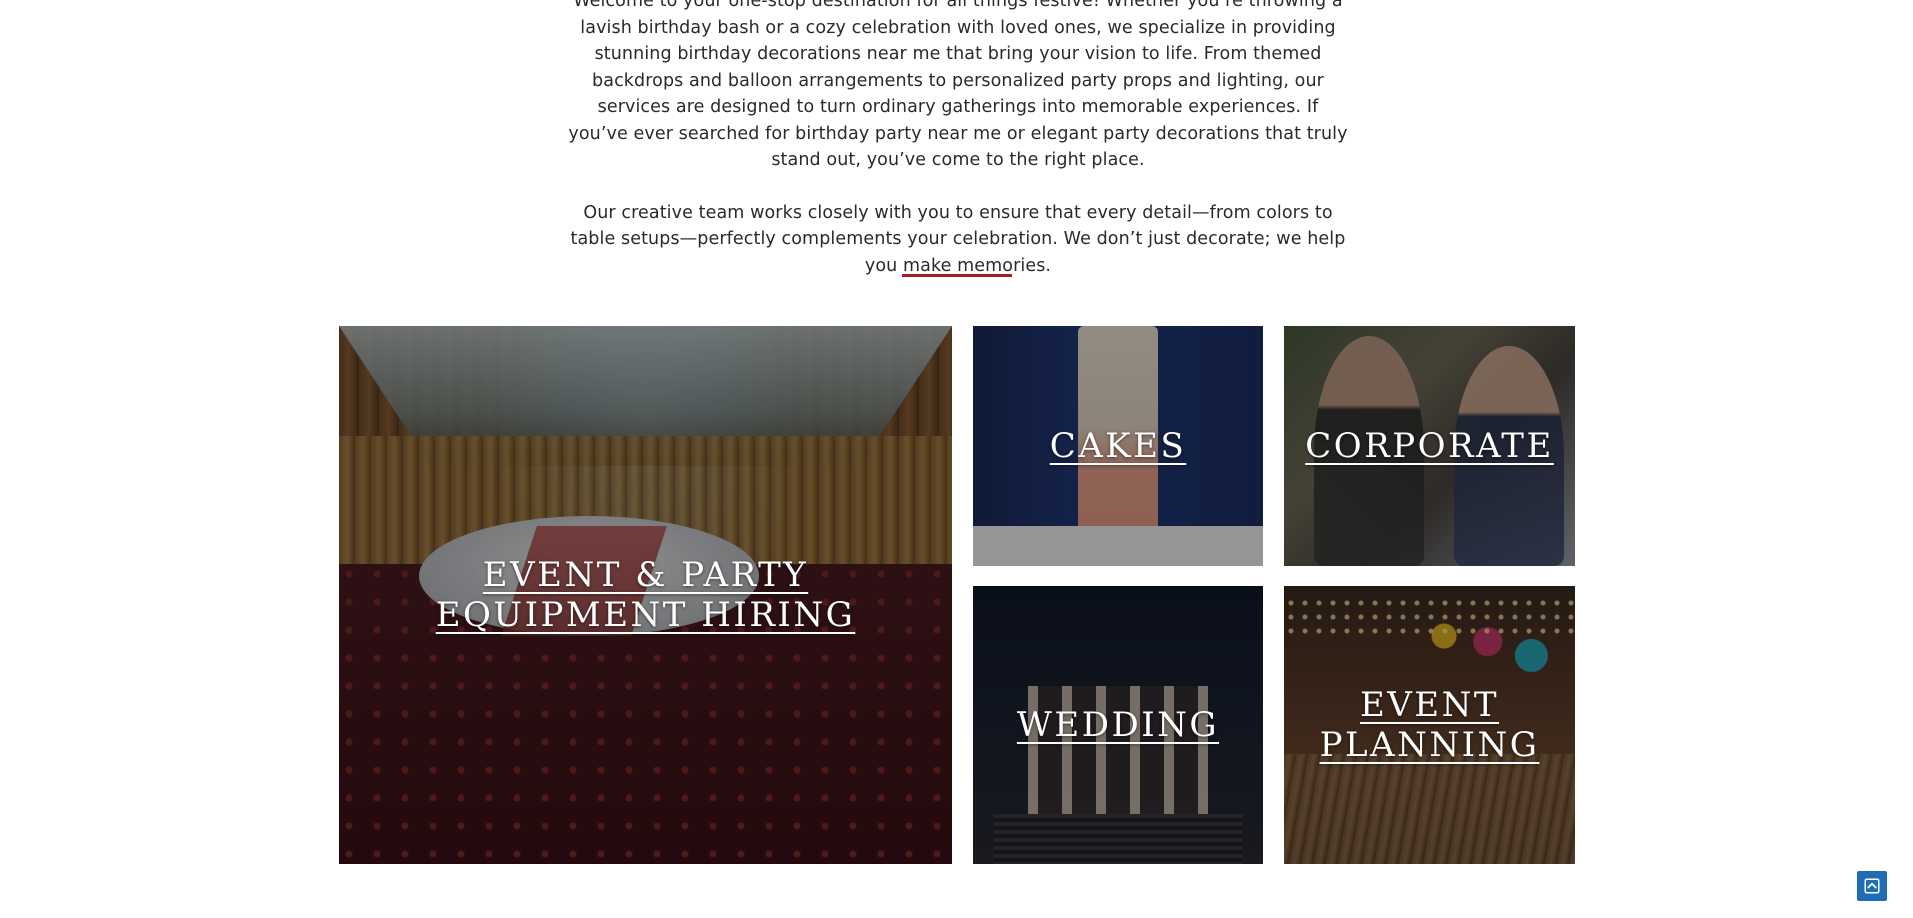 The height and width of the screenshot is (918, 1913). I want to click on scroll-to-top-button, so click(1872, 886).